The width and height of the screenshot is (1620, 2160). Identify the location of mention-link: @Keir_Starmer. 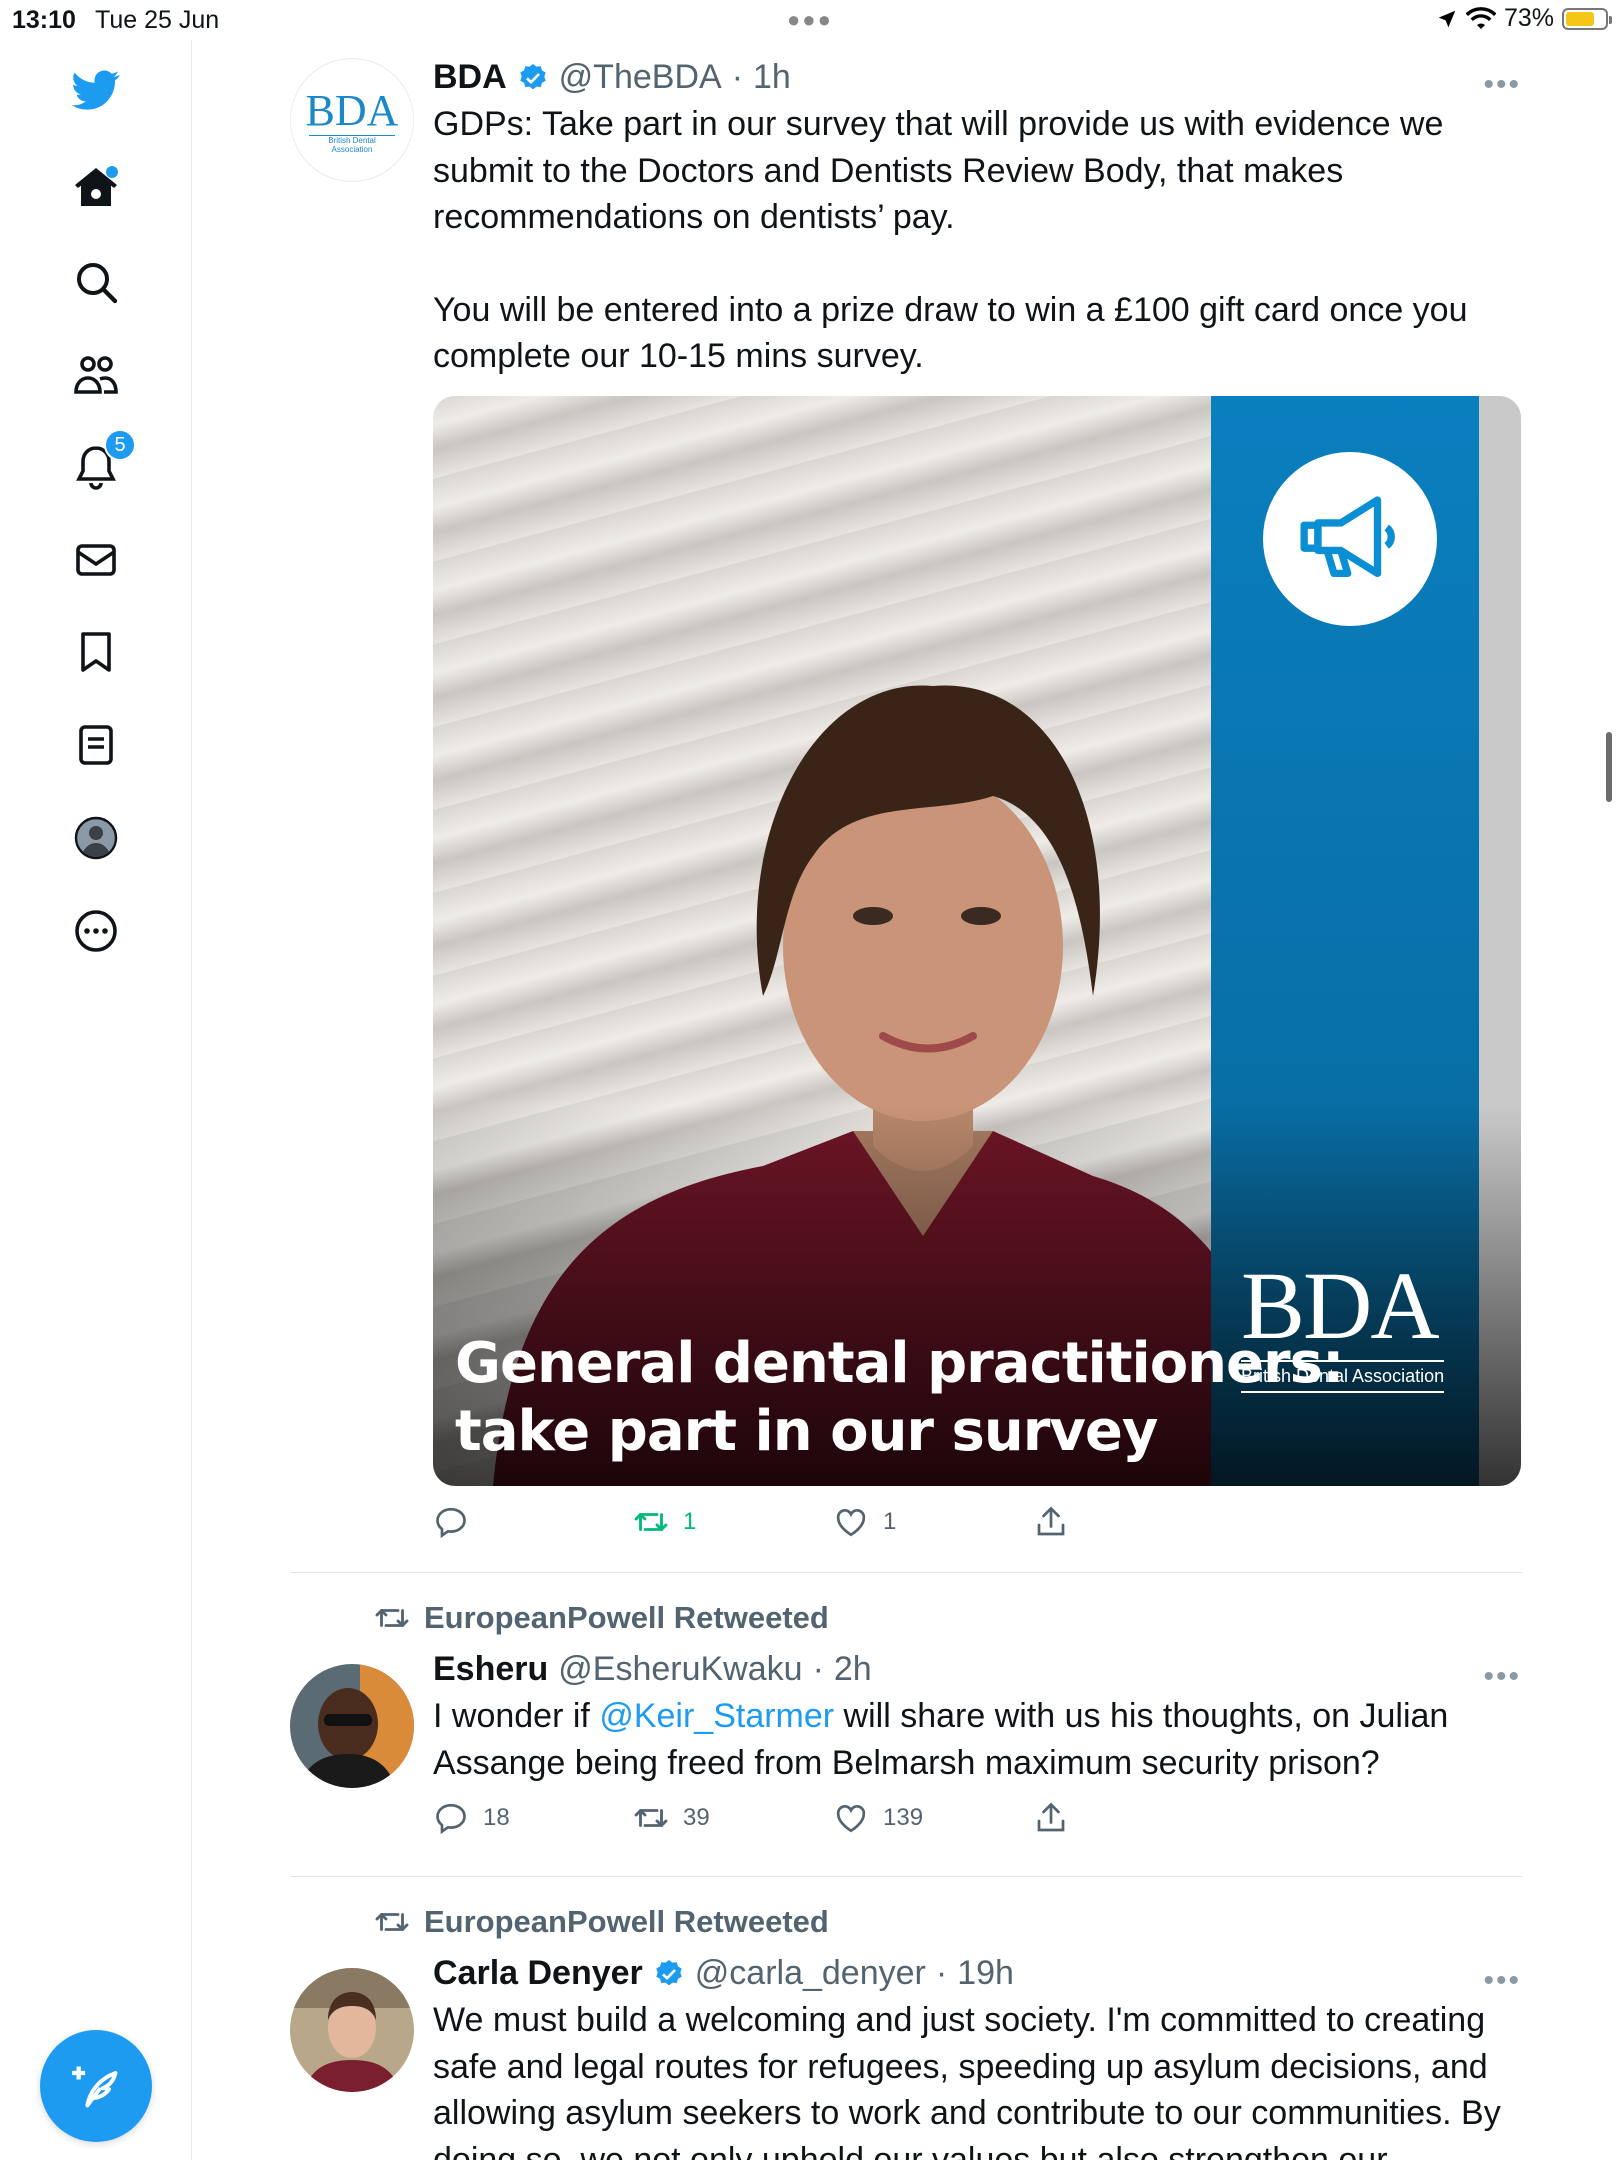
(716, 1716).